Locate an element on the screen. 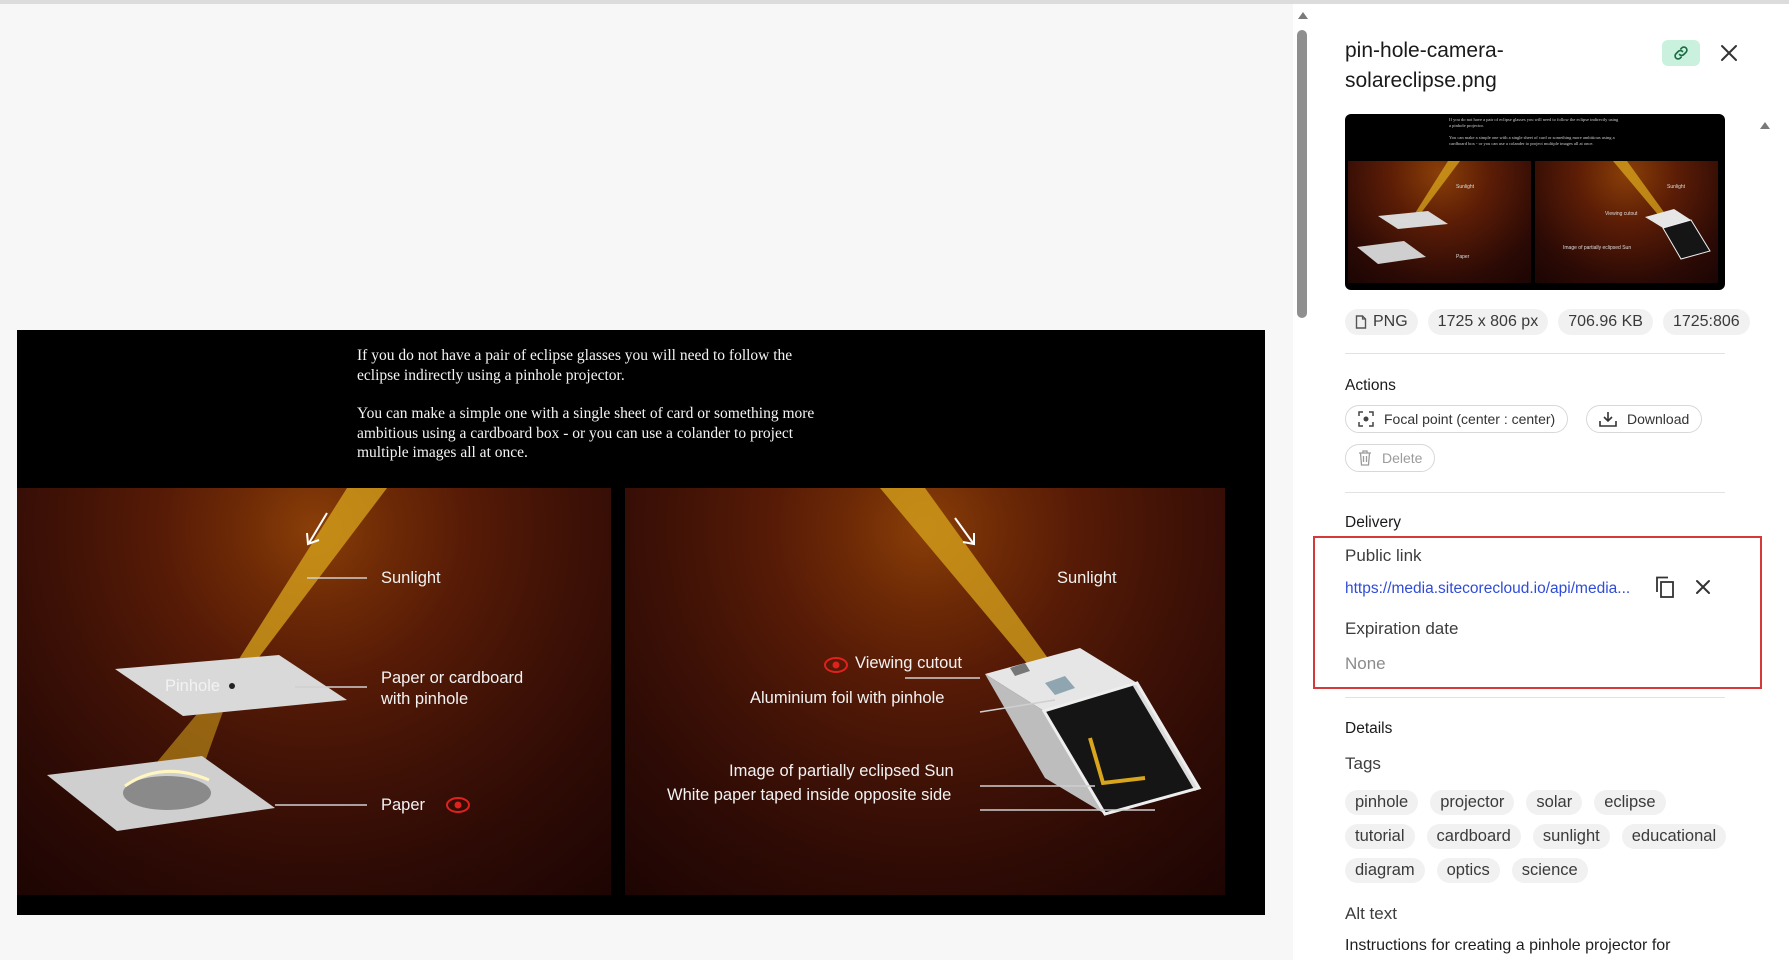 The width and height of the screenshot is (1789, 960). tag-chip: solar is located at coordinates (1554, 802).